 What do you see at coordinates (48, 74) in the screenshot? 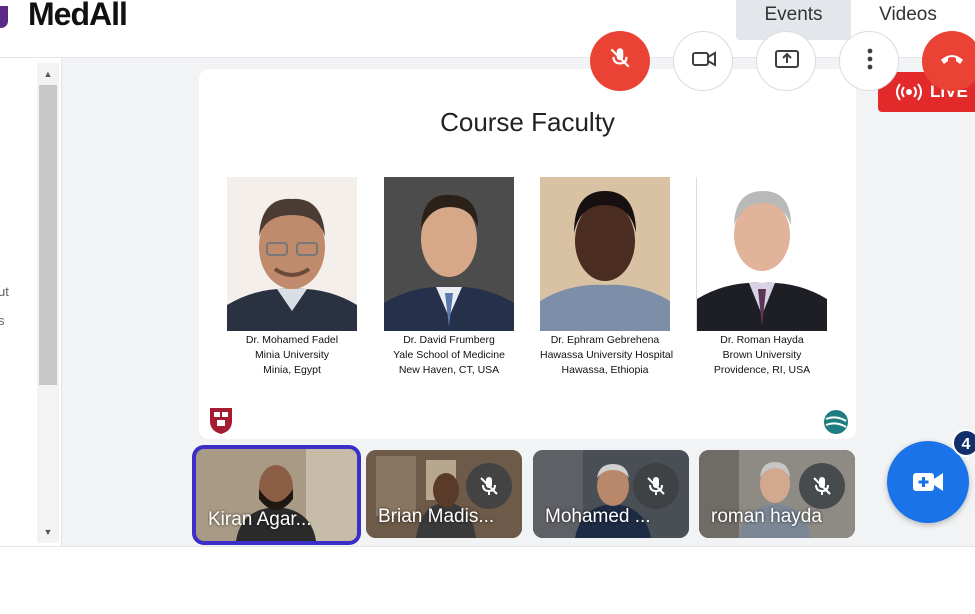
I see `scroll-up-arrow-icon: ▲` at bounding box center [48, 74].